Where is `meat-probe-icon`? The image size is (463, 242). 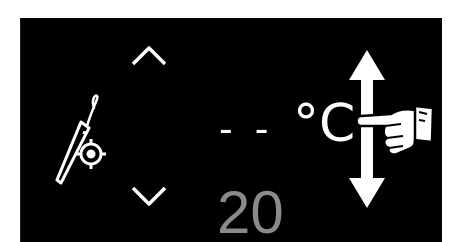 meat-probe-icon is located at coordinates (80, 139).